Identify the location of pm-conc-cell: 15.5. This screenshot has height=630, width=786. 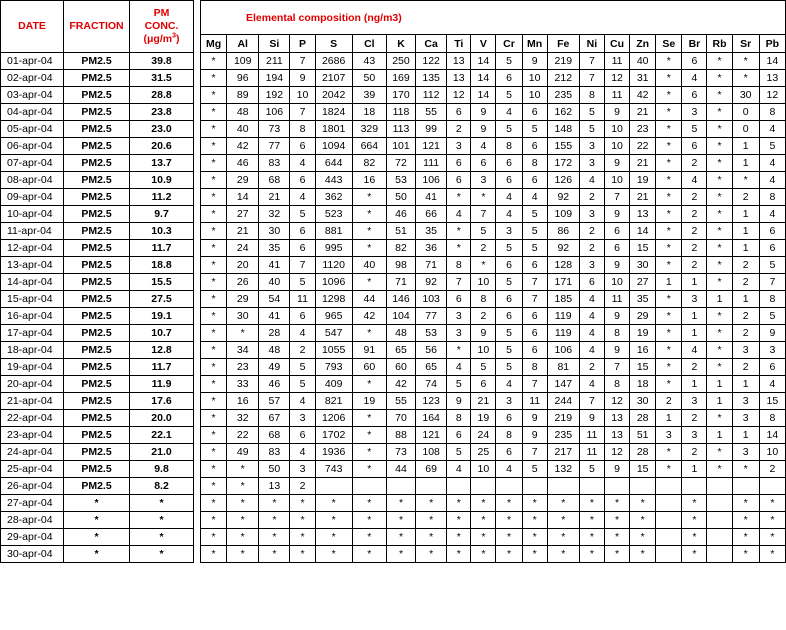
(161, 282).